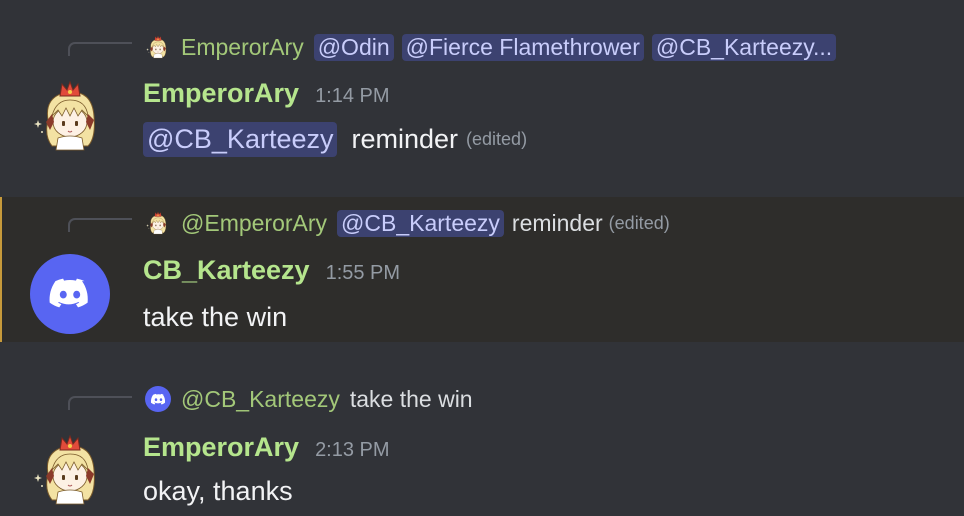 The width and height of the screenshot is (964, 516). I want to click on message-content: take the win, so click(215, 317).